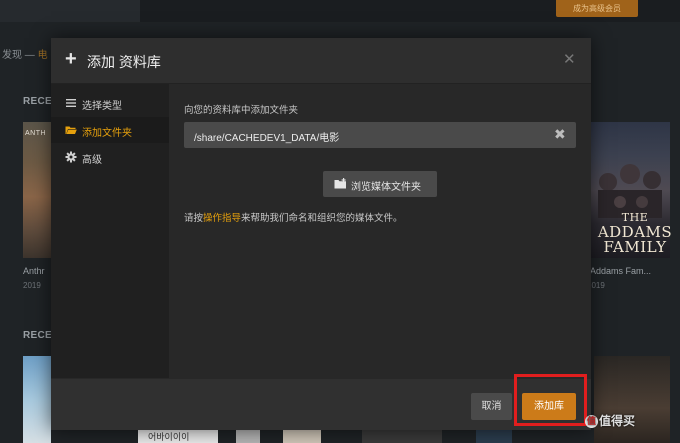 Image resolution: width=680 pixels, height=443 pixels. Describe the element at coordinates (560, 134) in the screenshot. I see `clear-icon: ✖` at that location.